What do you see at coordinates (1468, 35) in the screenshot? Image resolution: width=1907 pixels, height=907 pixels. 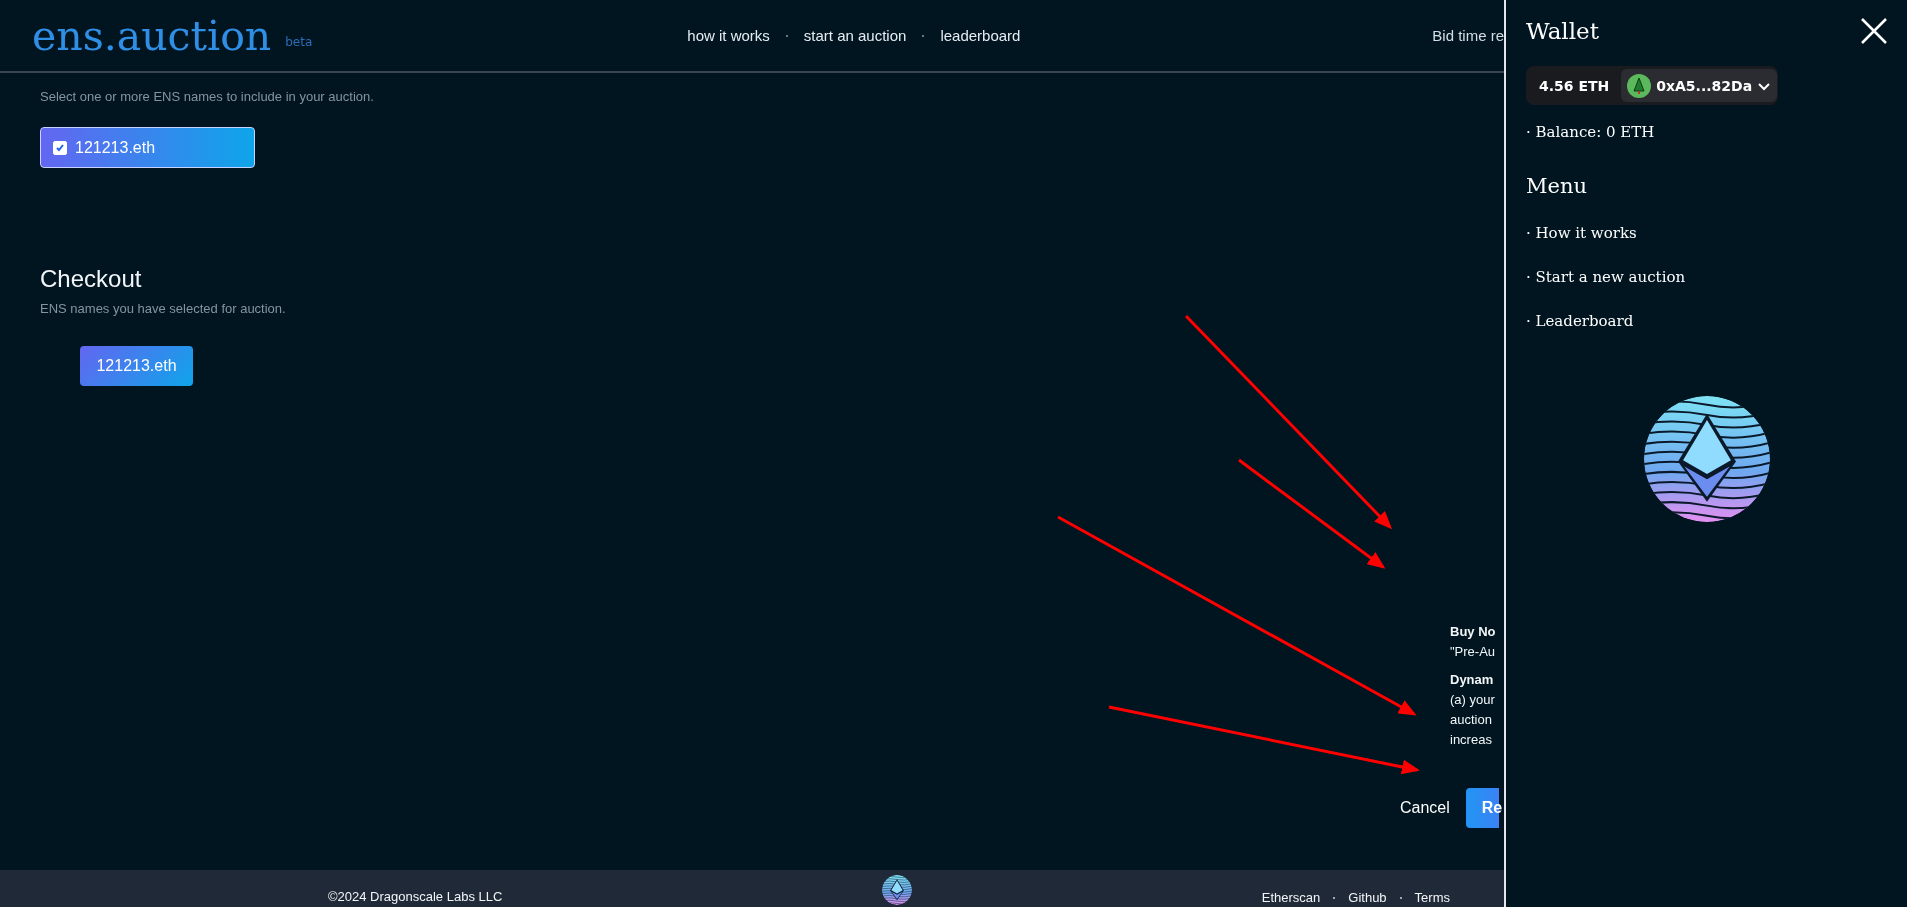 I see `bid-time-text: Bid time re` at bounding box center [1468, 35].